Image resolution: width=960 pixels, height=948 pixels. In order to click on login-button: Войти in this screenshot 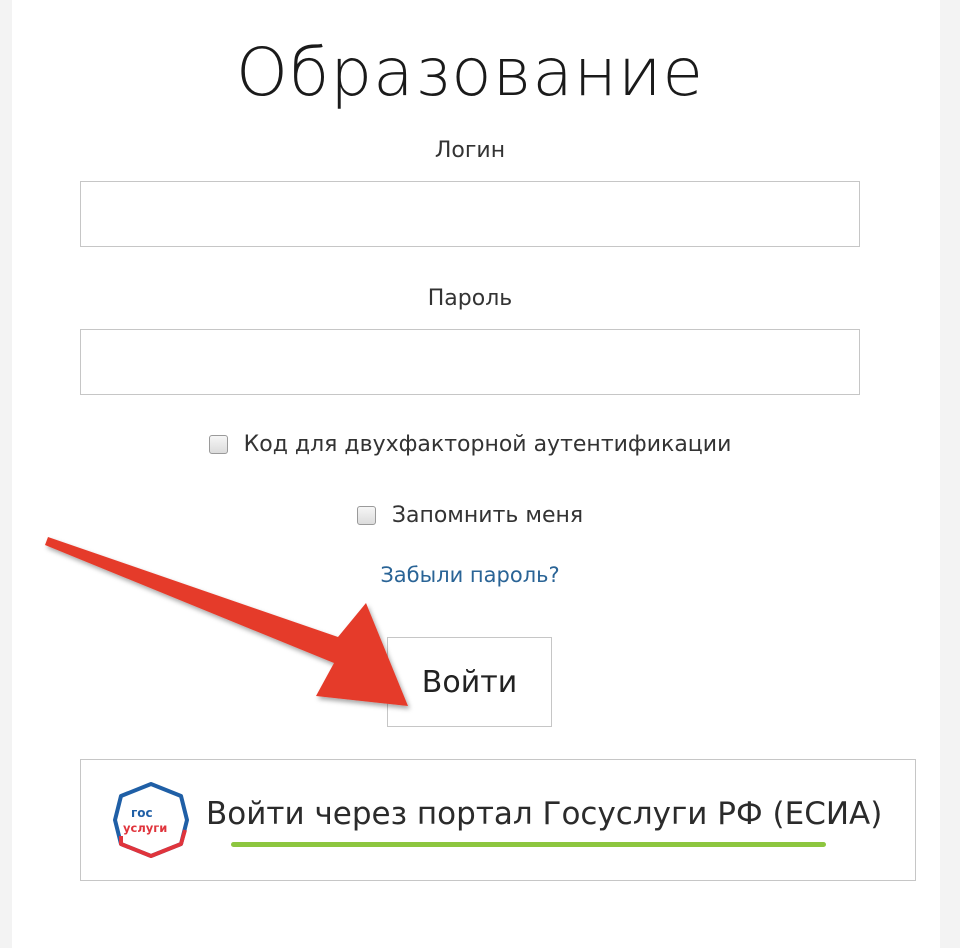, I will do `click(469, 682)`.